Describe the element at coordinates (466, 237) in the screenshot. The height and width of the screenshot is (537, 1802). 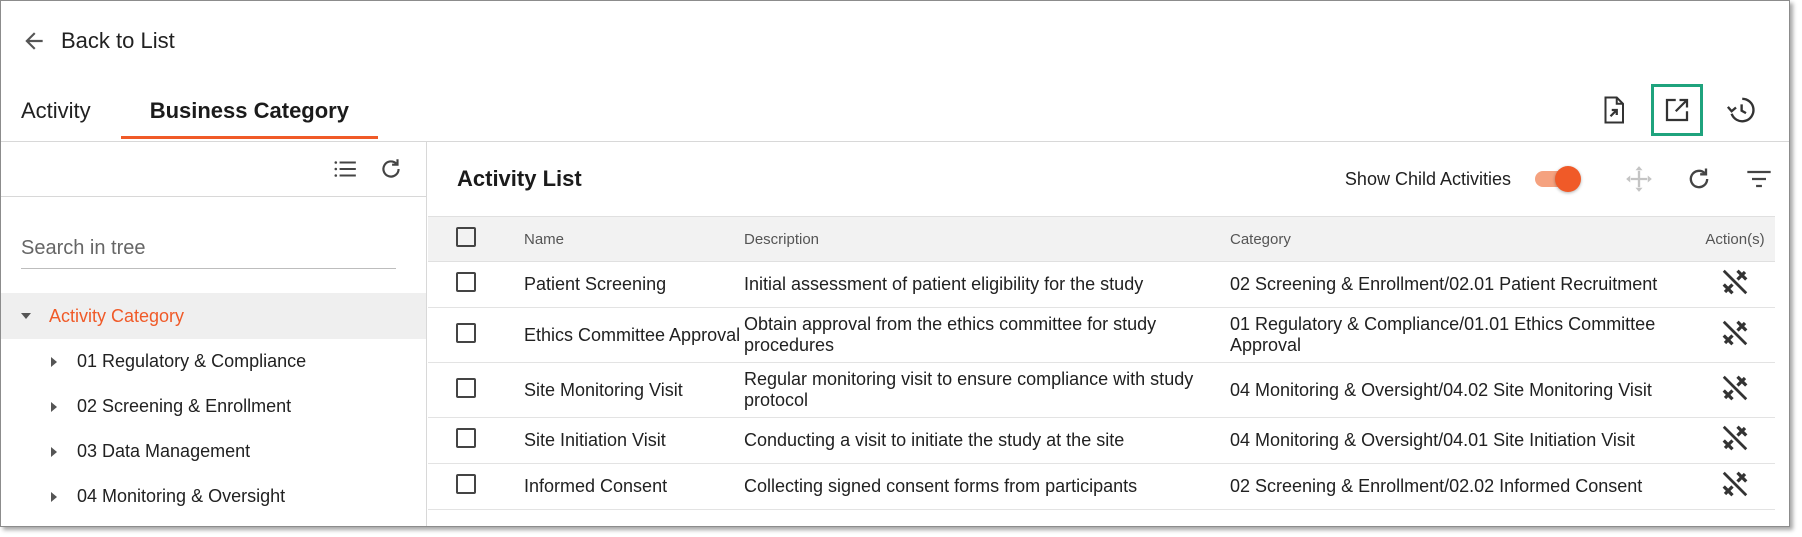
I see `select-all-checkbox` at that location.